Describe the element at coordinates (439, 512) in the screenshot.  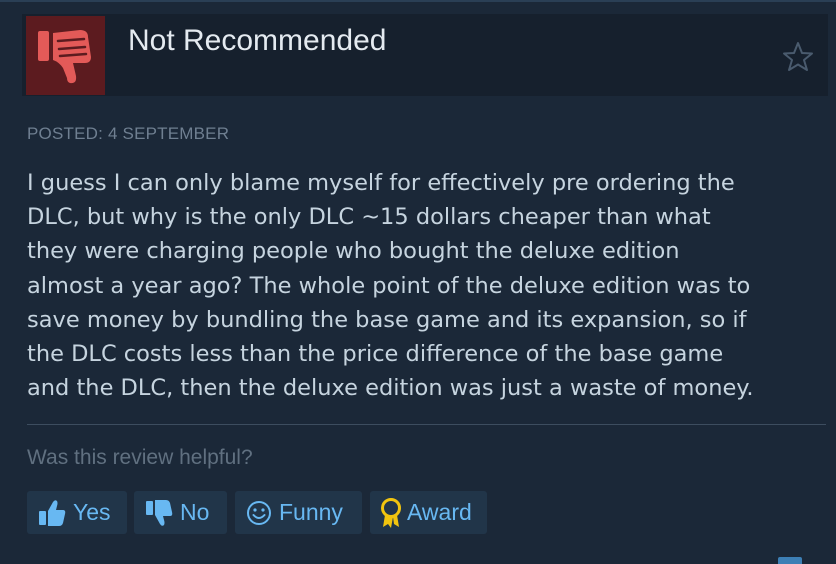
I see `award-label: Award` at that location.